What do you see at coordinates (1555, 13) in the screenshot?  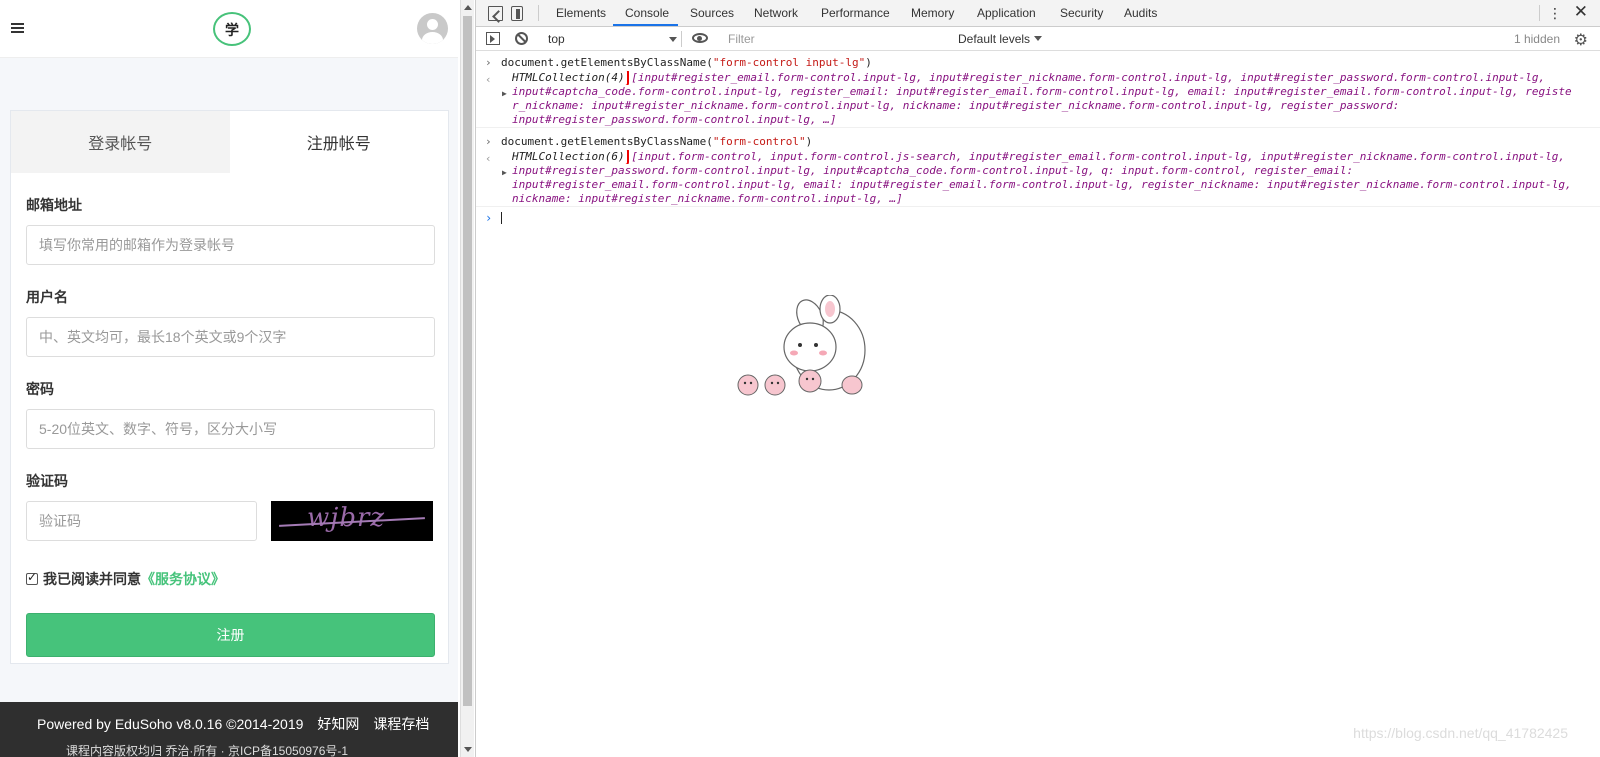 I see `more-options-icon: ⋮` at bounding box center [1555, 13].